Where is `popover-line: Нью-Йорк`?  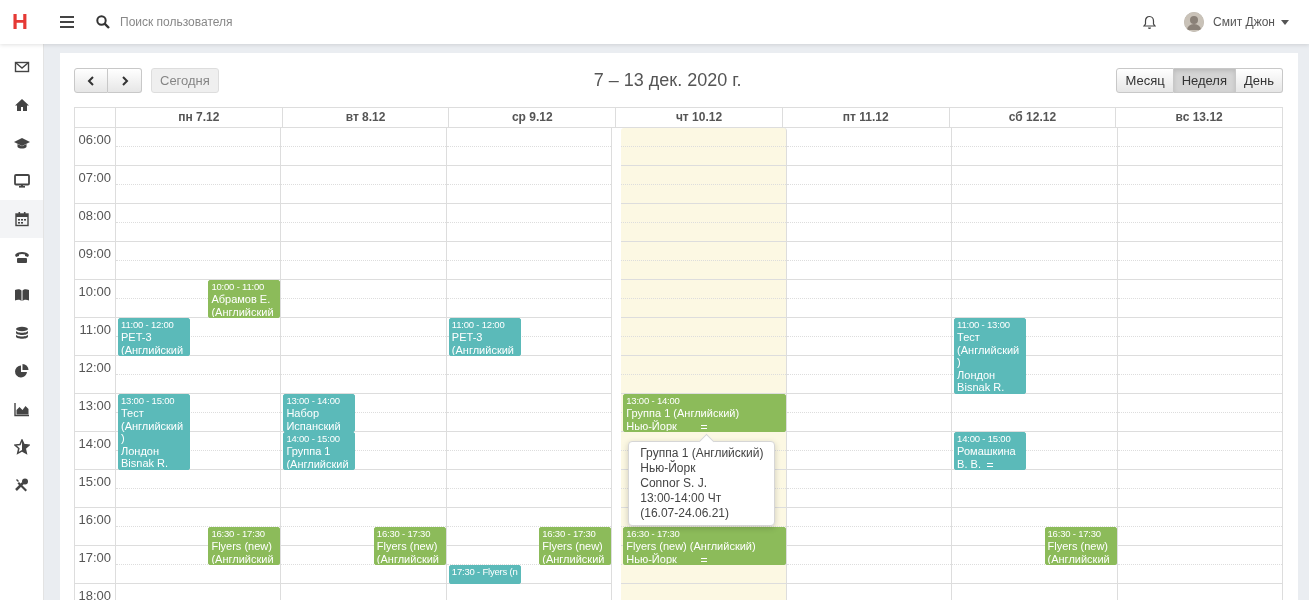 popover-line: Нью-Йорк is located at coordinates (668, 468).